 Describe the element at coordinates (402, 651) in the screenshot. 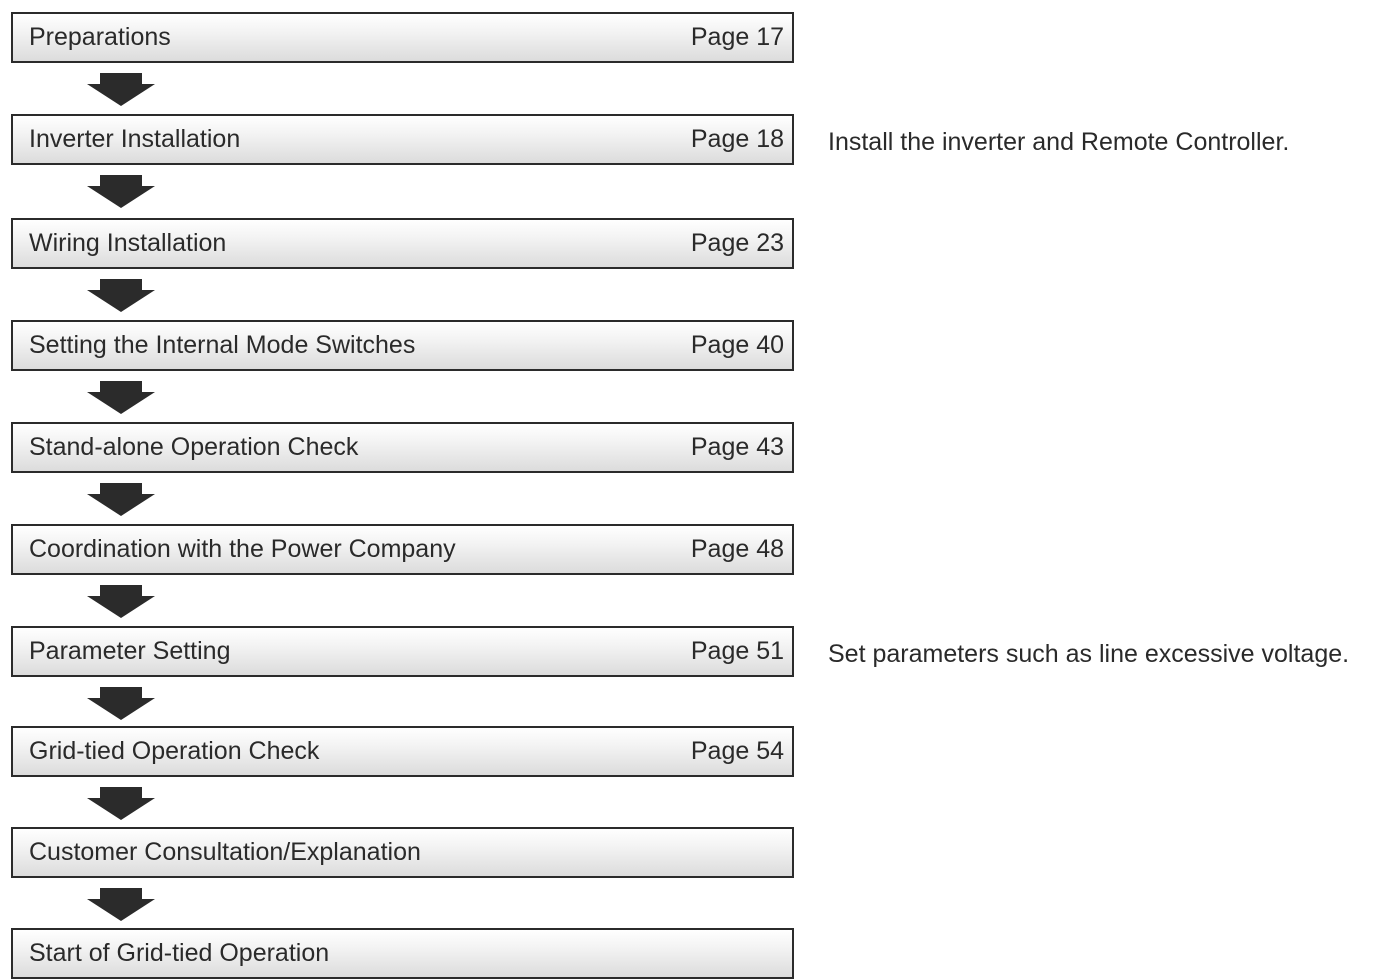

I see `step-parameter-setting: Parameter Setting Page 51` at that location.